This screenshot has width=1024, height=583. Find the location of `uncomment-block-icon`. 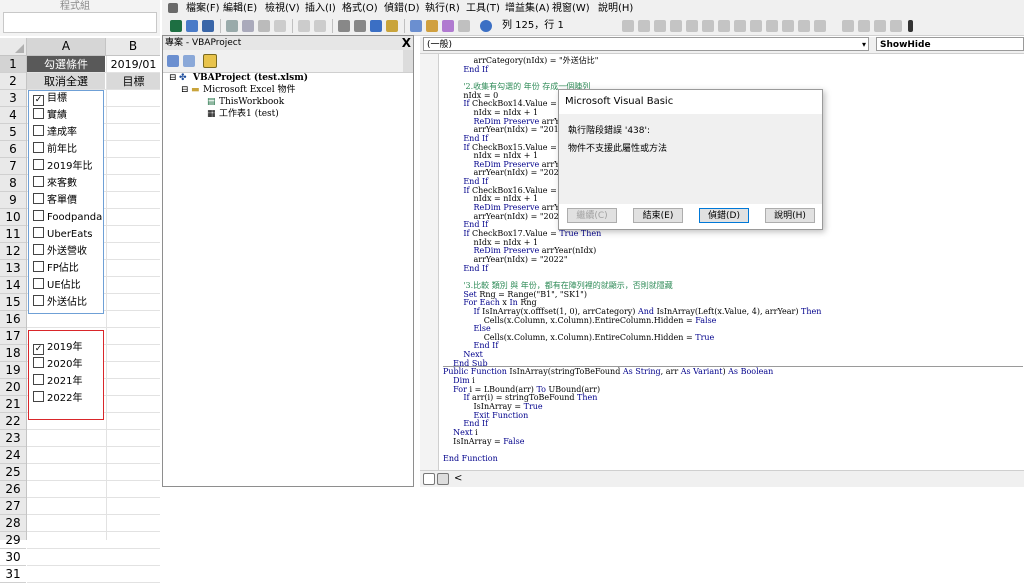

uncomment-block-icon is located at coordinates (756, 26).